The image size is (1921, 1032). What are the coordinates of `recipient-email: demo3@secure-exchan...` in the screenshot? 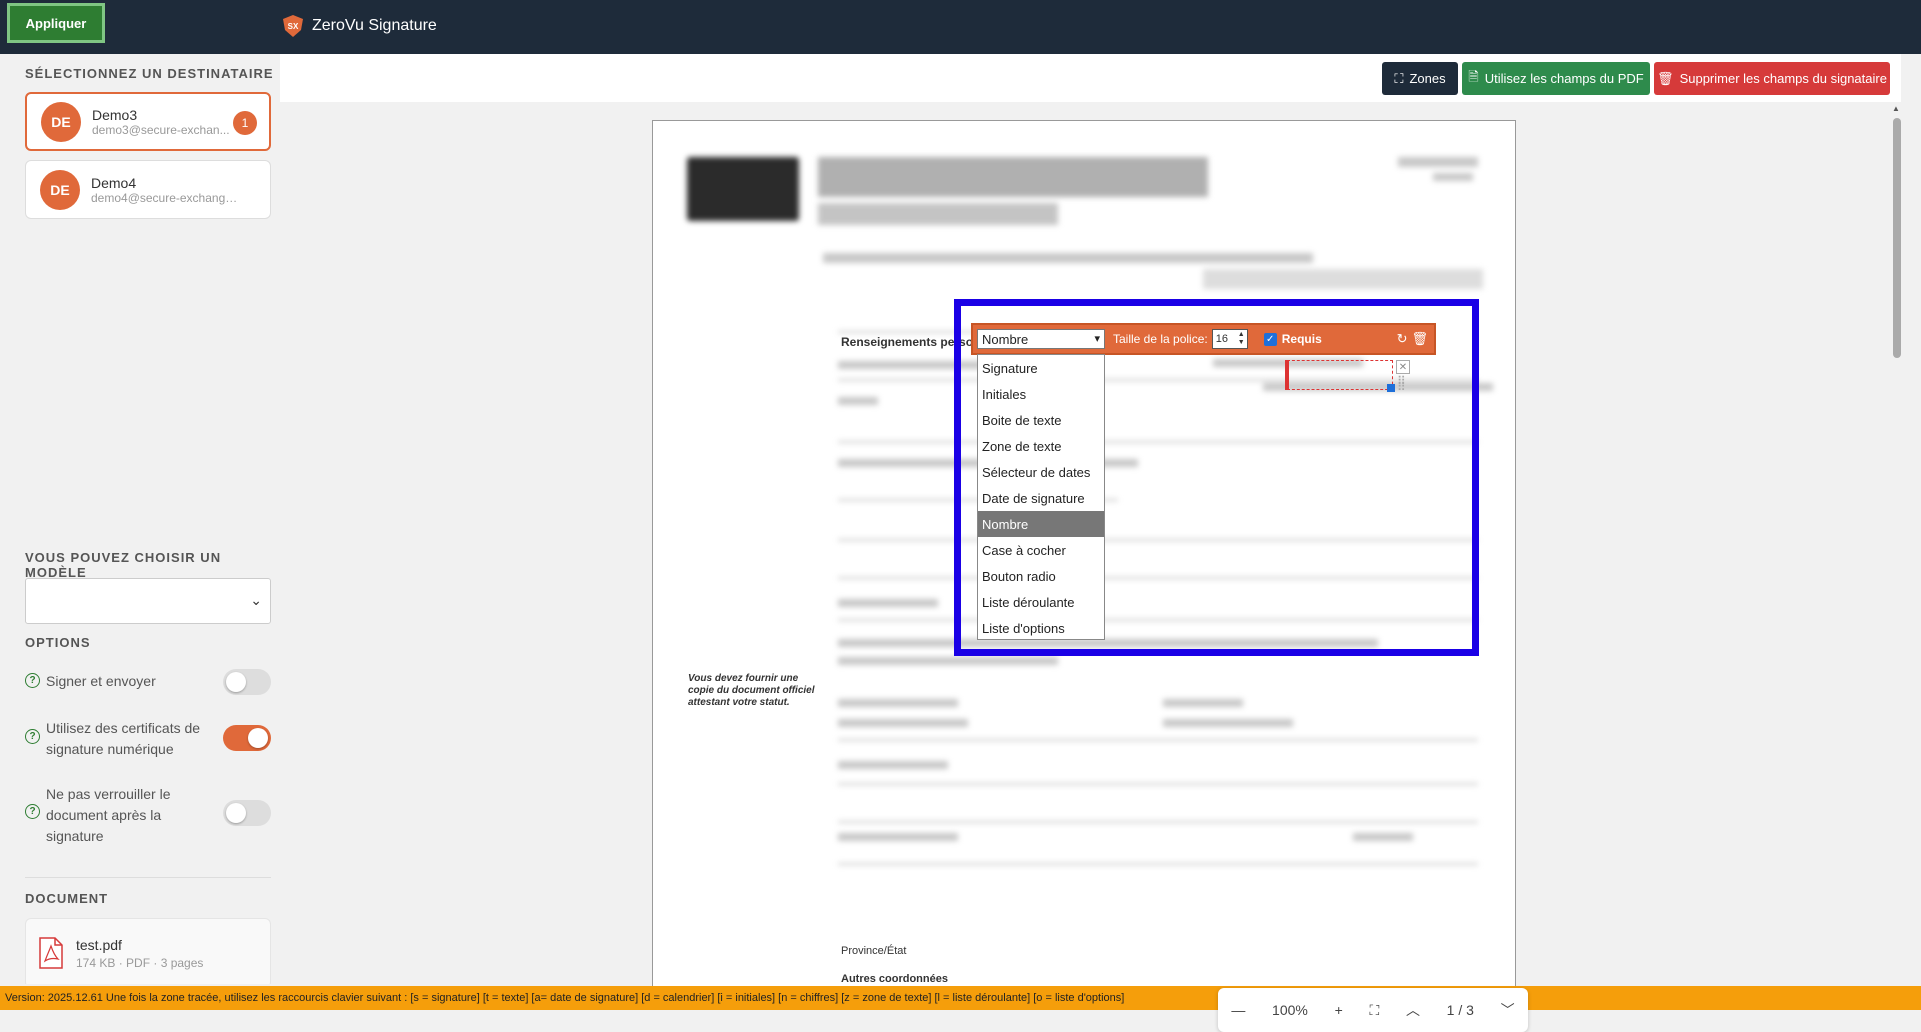 It's located at (161, 129).